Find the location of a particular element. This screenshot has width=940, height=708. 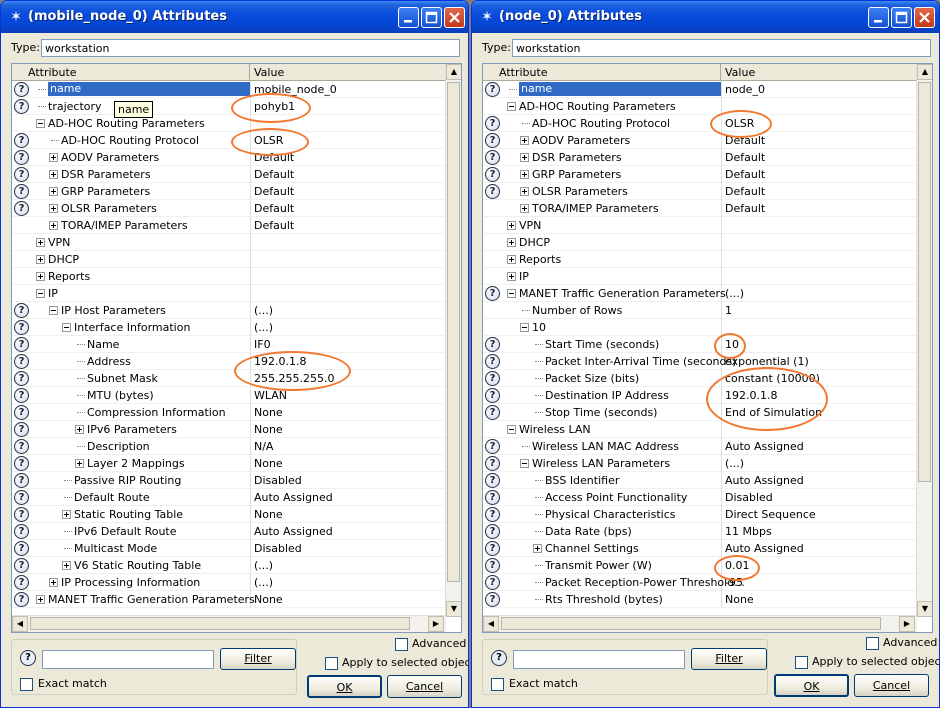

cancel-button: Cancel is located at coordinates (424, 686).